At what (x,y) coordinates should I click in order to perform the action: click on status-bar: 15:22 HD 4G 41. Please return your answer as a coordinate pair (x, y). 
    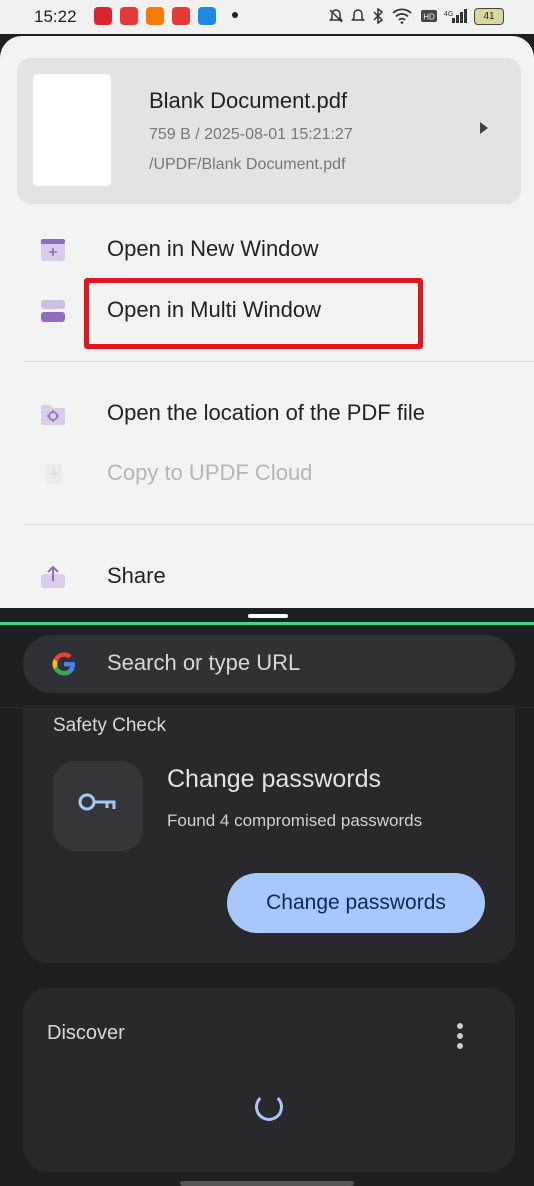
    Looking at the image, I should click on (267, 17).